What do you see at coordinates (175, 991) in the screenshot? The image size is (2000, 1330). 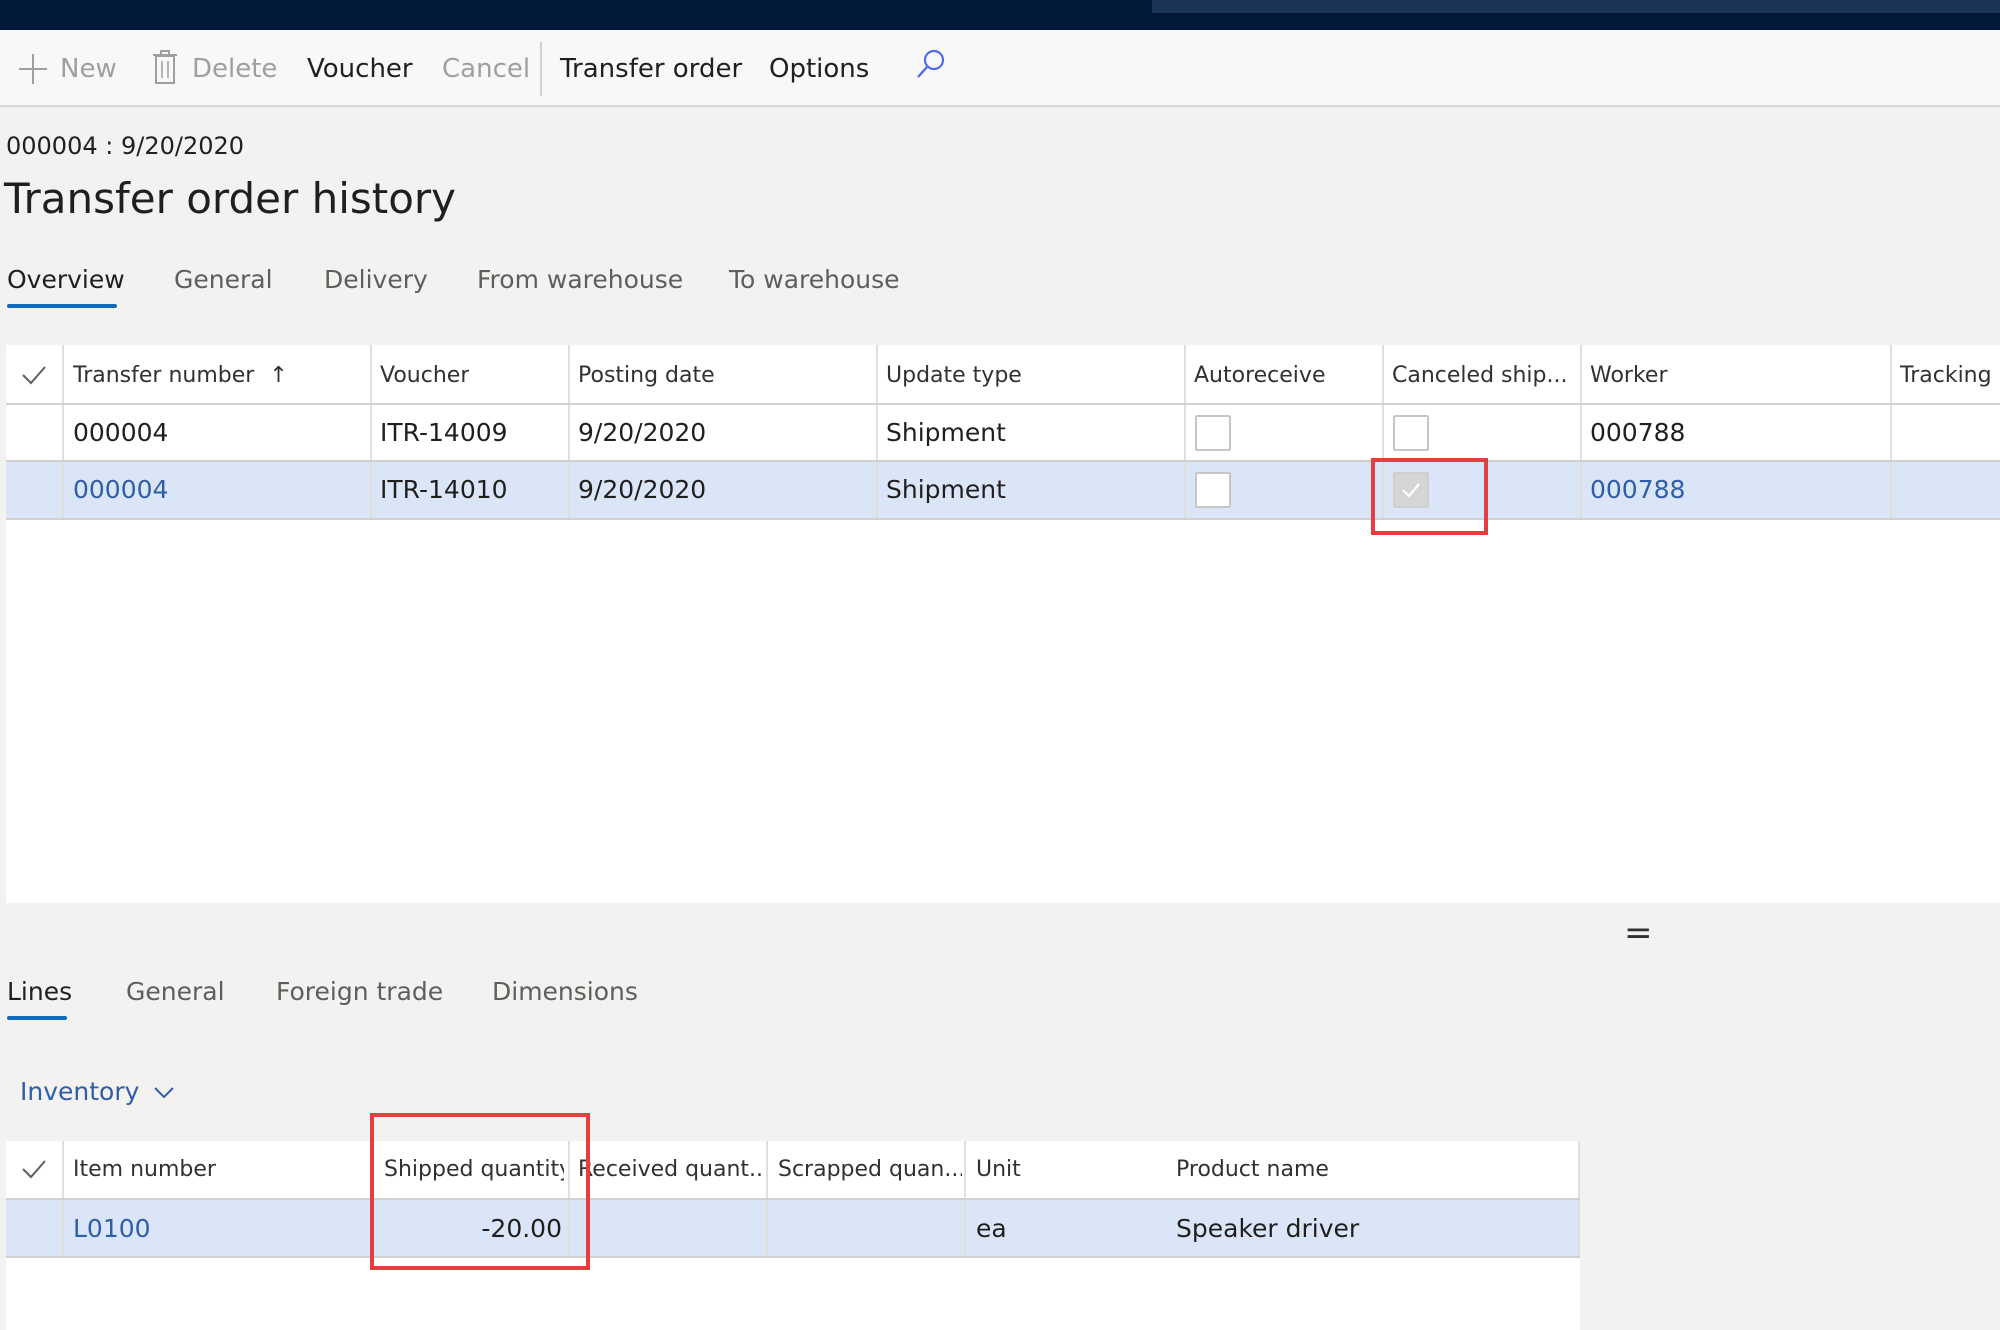 I see `tab-lines-general: General` at bounding box center [175, 991].